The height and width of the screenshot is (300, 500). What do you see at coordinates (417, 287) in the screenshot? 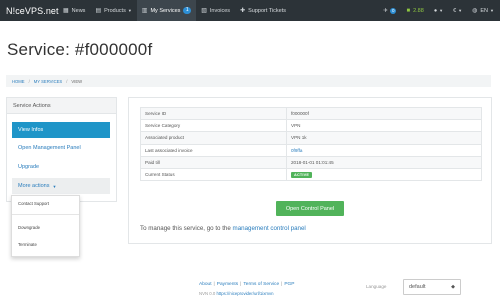
I see `language-select-value: default` at bounding box center [417, 287].